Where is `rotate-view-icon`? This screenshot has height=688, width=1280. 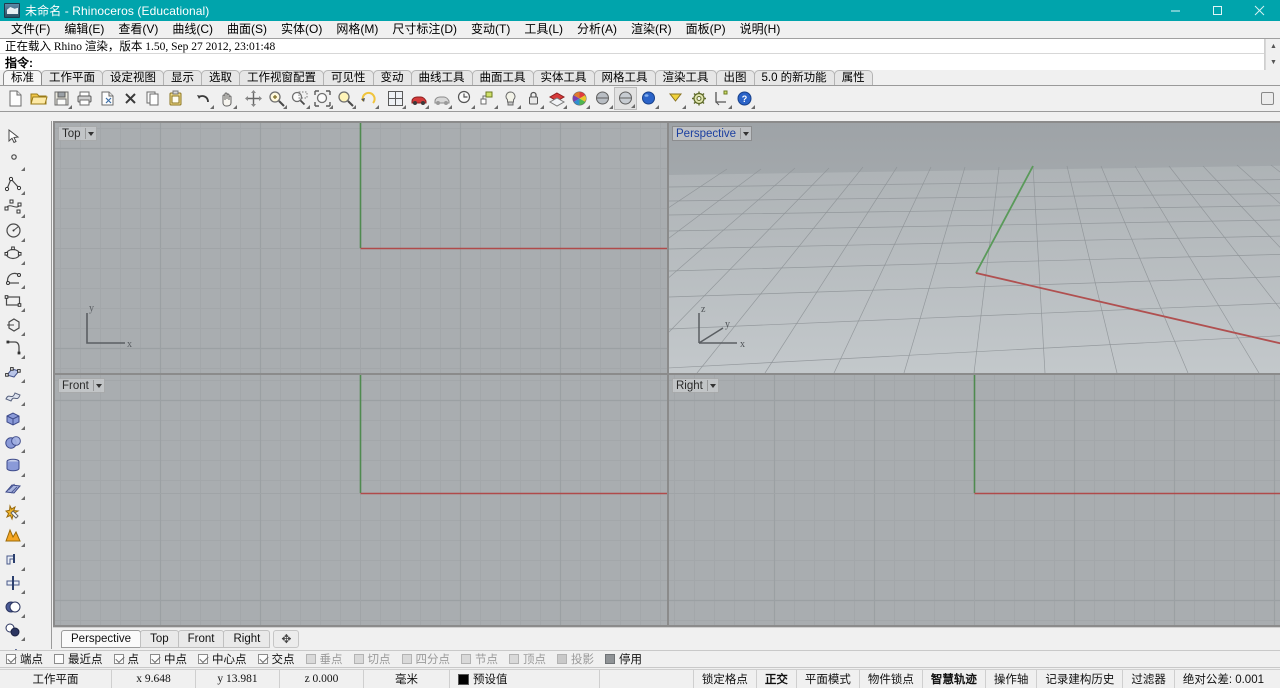
rotate-view-icon is located at coordinates (368, 98).